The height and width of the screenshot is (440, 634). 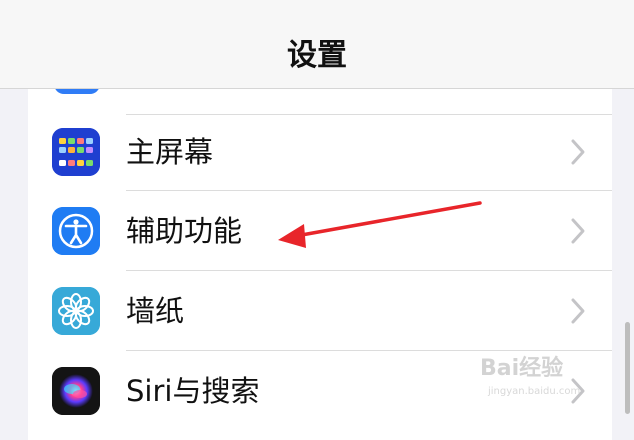 What do you see at coordinates (317, 55) in the screenshot?
I see `page-title: 设置` at bounding box center [317, 55].